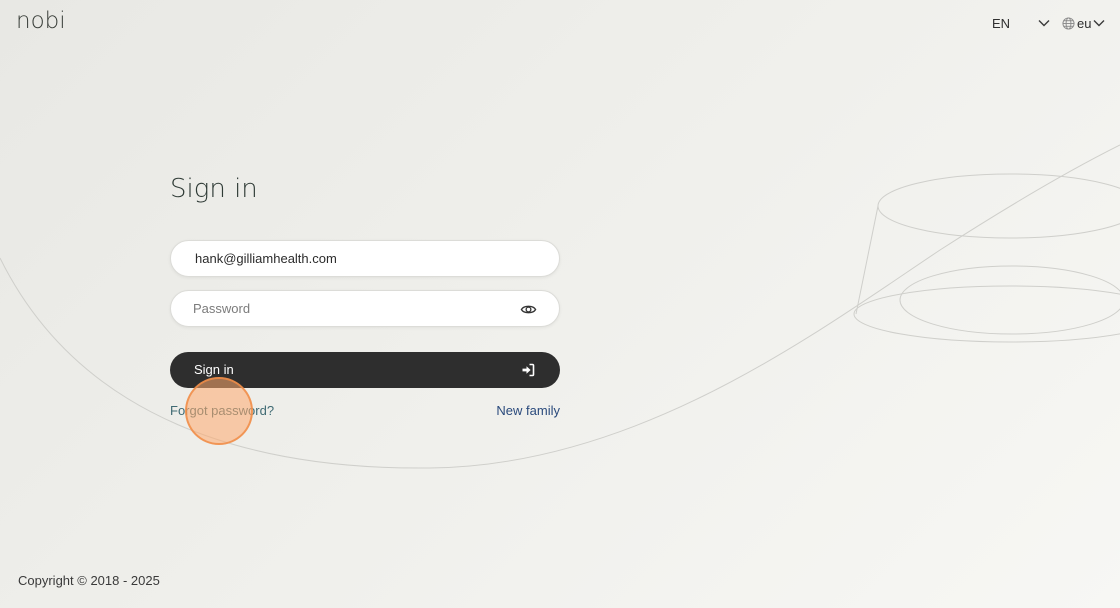 The height and width of the screenshot is (608, 1120). What do you see at coordinates (1017, 23) in the screenshot?
I see `language-select: EN` at bounding box center [1017, 23].